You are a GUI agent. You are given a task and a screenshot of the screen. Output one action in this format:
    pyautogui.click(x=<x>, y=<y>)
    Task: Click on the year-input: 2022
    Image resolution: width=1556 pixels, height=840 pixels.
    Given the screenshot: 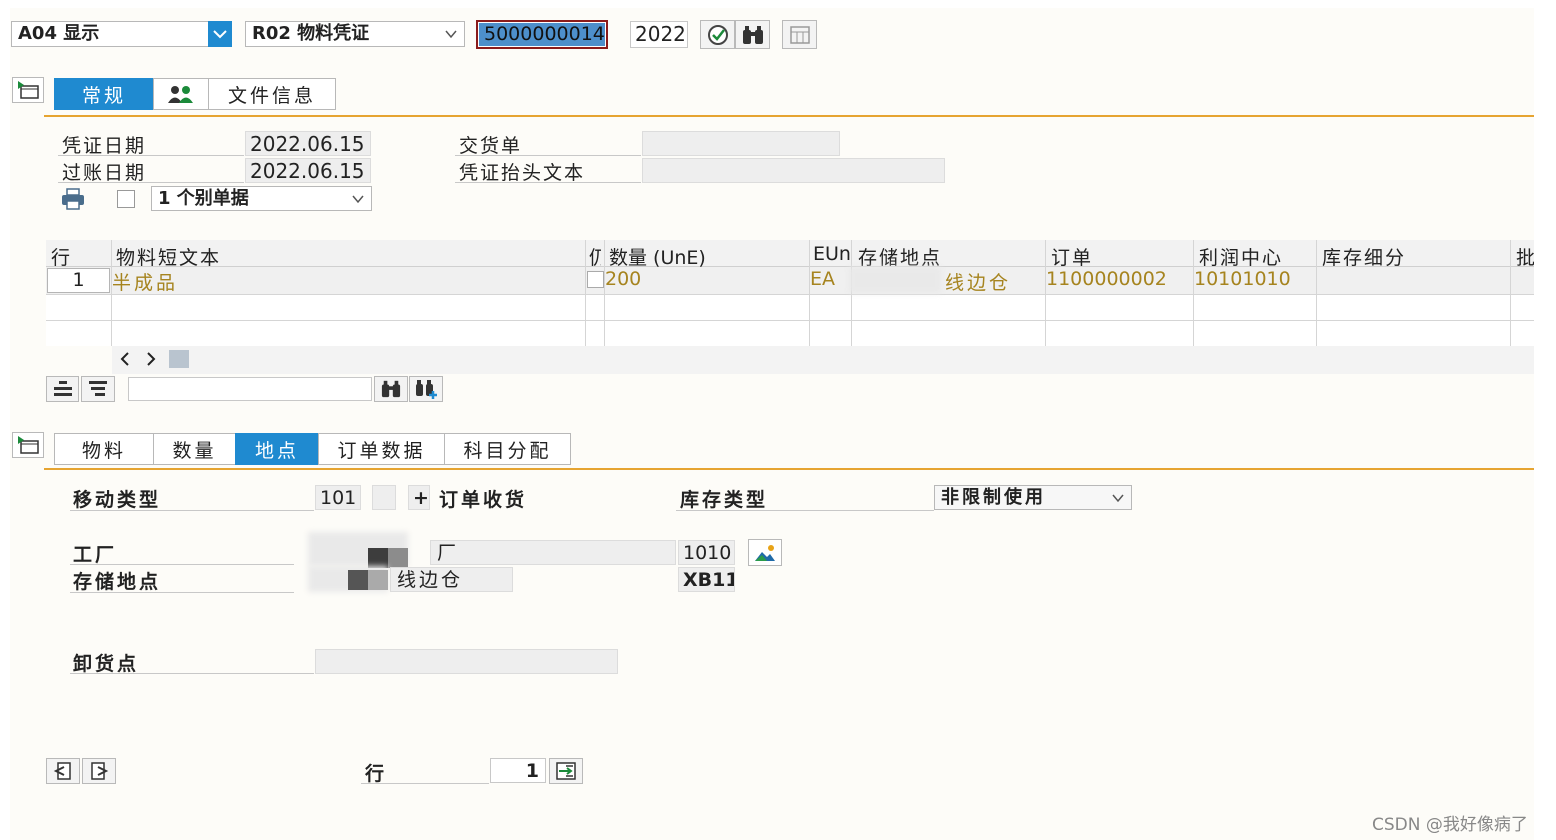 What is the action you would take?
    pyautogui.click(x=659, y=34)
    